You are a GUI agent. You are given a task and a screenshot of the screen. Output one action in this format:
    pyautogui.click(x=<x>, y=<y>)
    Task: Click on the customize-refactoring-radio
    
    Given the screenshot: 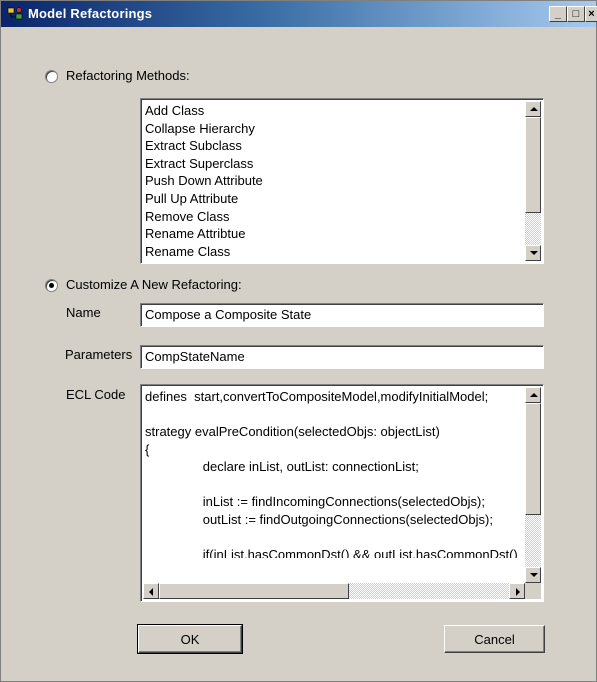 What is the action you would take?
    pyautogui.click(x=51, y=285)
    